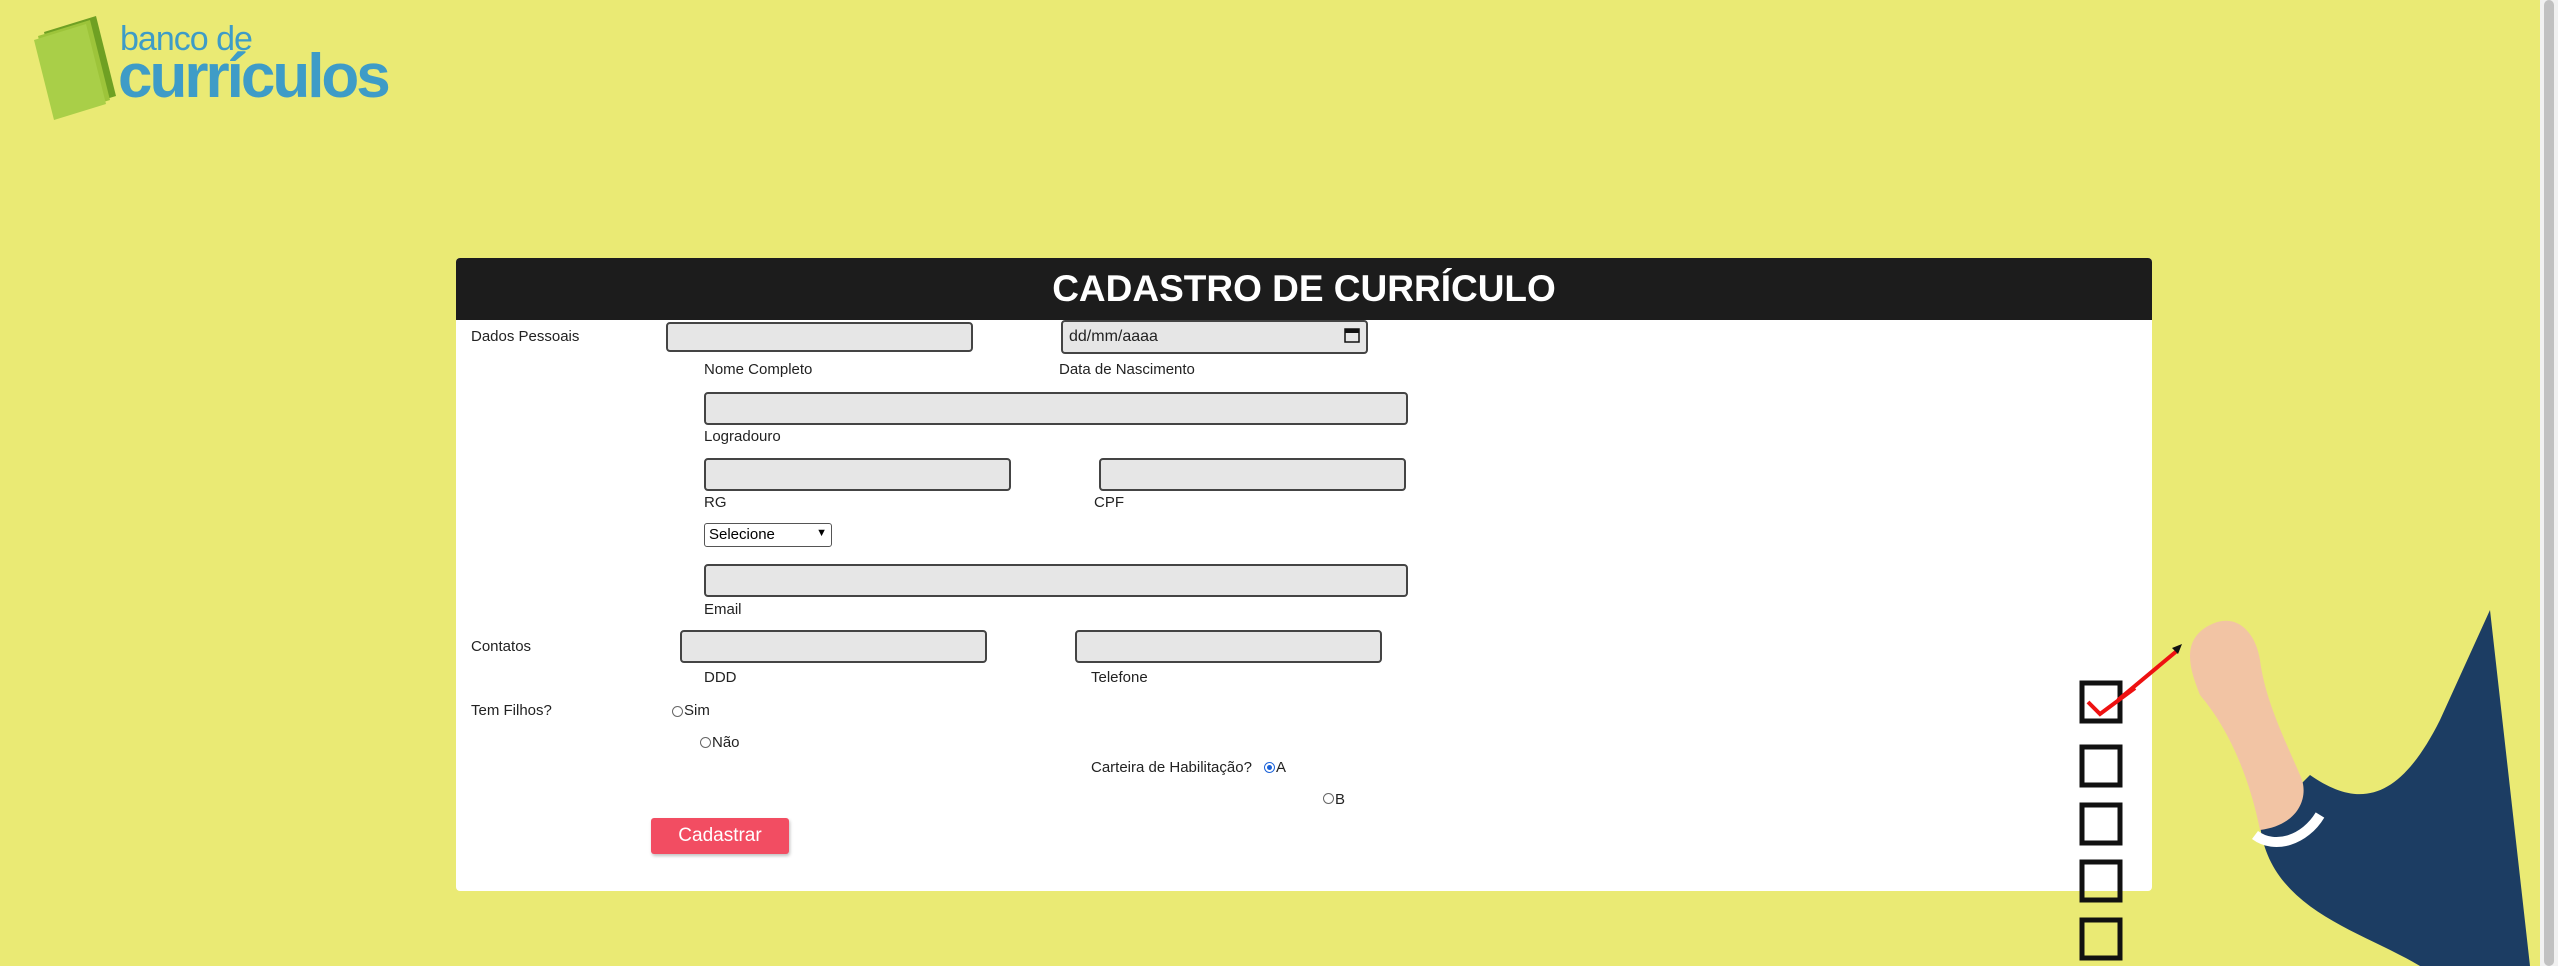 The width and height of the screenshot is (2558, 966). Describe the element at coordinates (2148, 675) in the screenshot. I see `pen-icon` at that location.